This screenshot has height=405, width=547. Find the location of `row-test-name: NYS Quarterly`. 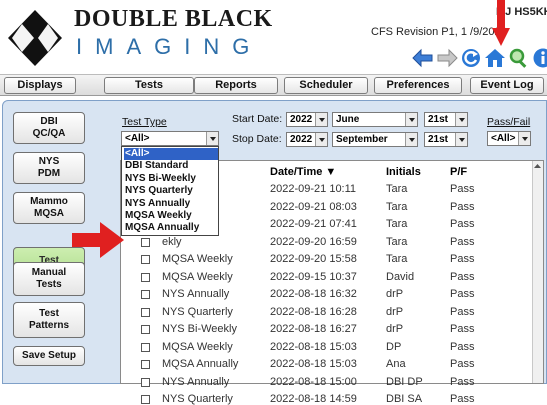

row-test-name: NYS Quarterly is located at coordinates (197, 312).